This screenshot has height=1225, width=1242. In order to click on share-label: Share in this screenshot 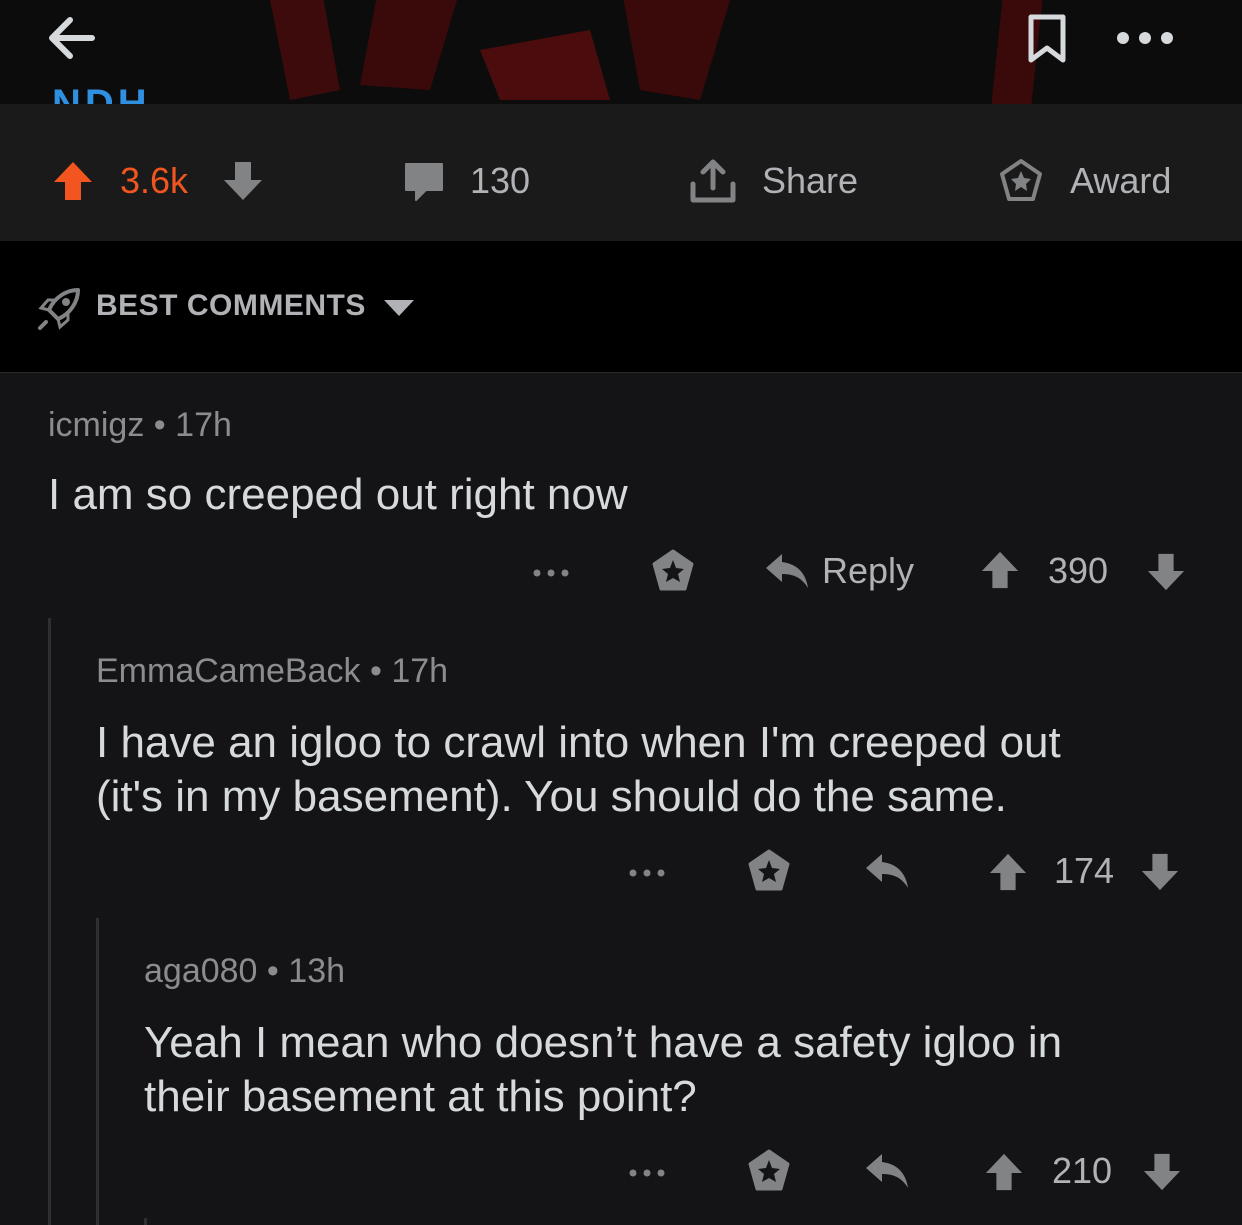, I will do `click(810, 181)`.